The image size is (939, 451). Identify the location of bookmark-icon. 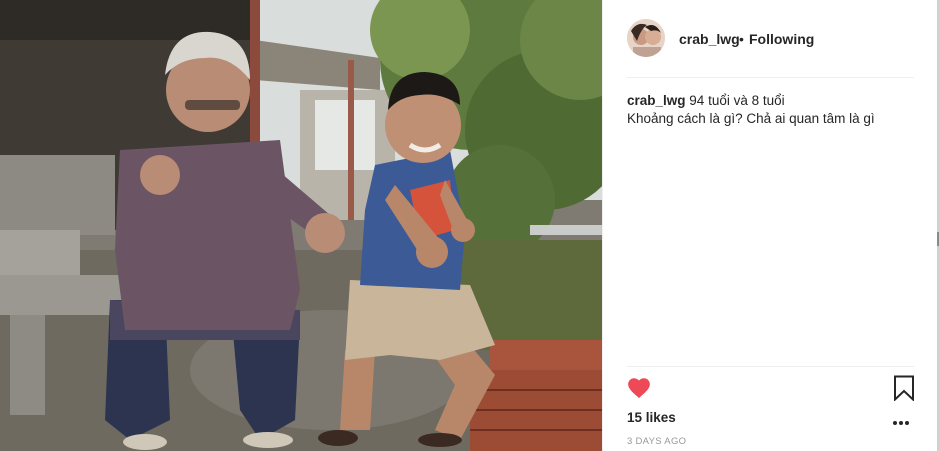
(904, 388).